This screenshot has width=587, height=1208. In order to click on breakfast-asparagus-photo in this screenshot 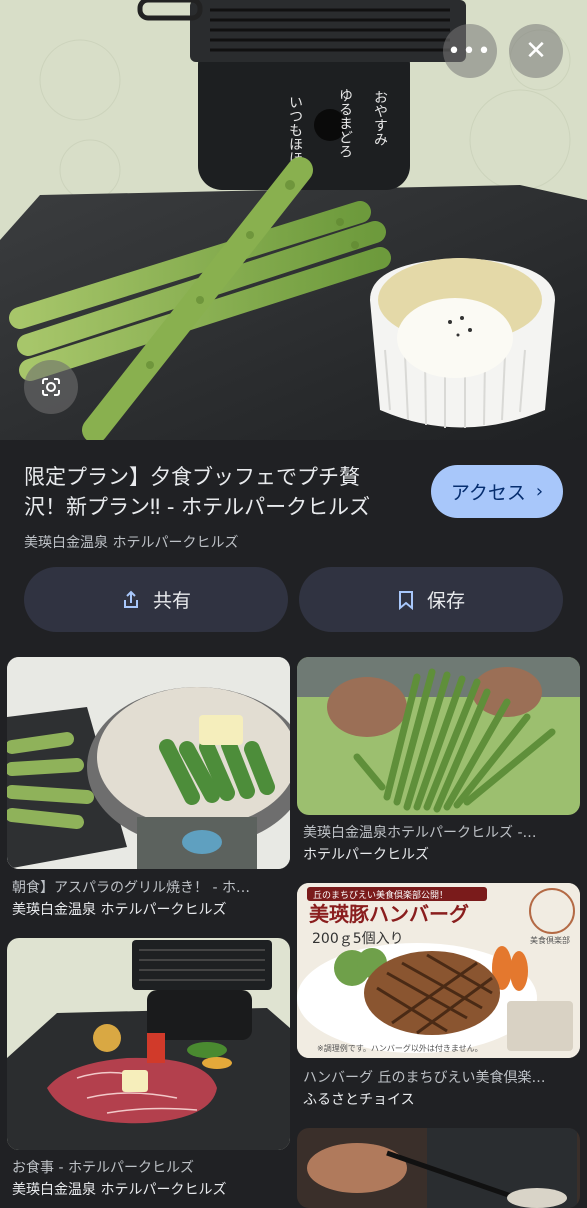, I will do `click(148, 763)`.